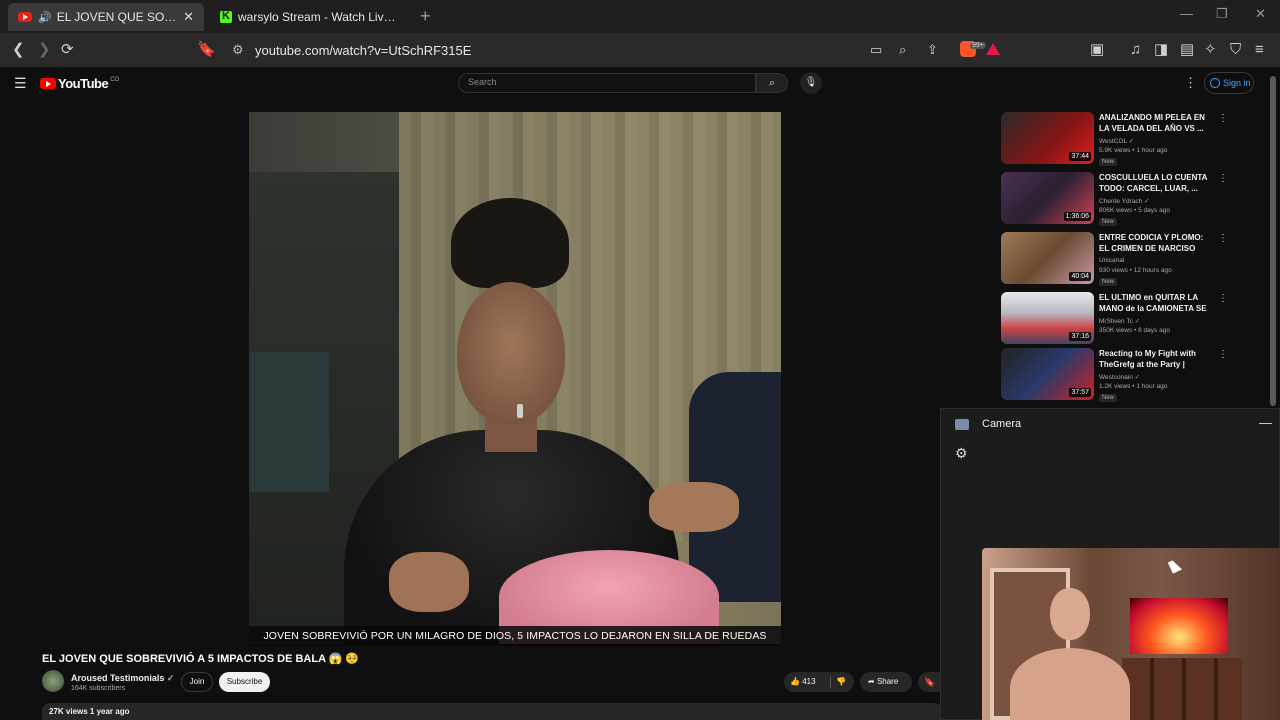 This screenshot has width=1280, height=720. What do you see at coordinates (1237, 83) in the screenshot?
I see `sign-in-label: Sign in` at bounding box center [1237, 83].